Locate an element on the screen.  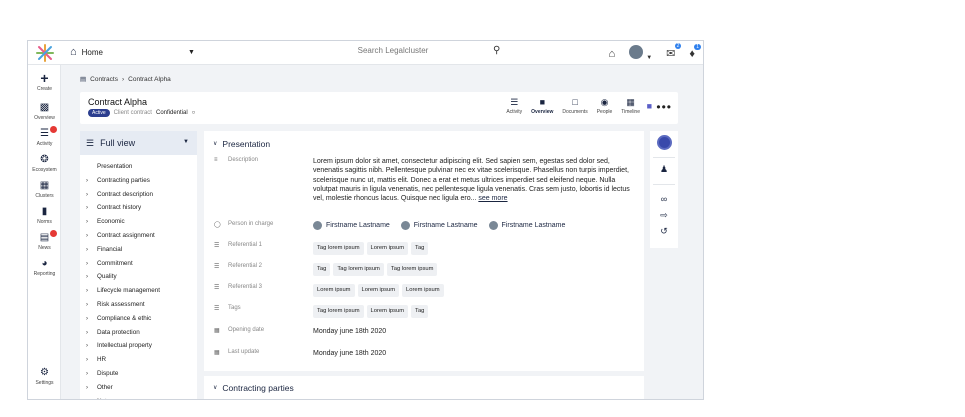
nav-clusters: ▦ Clusters is located at coordinates (44, 189).